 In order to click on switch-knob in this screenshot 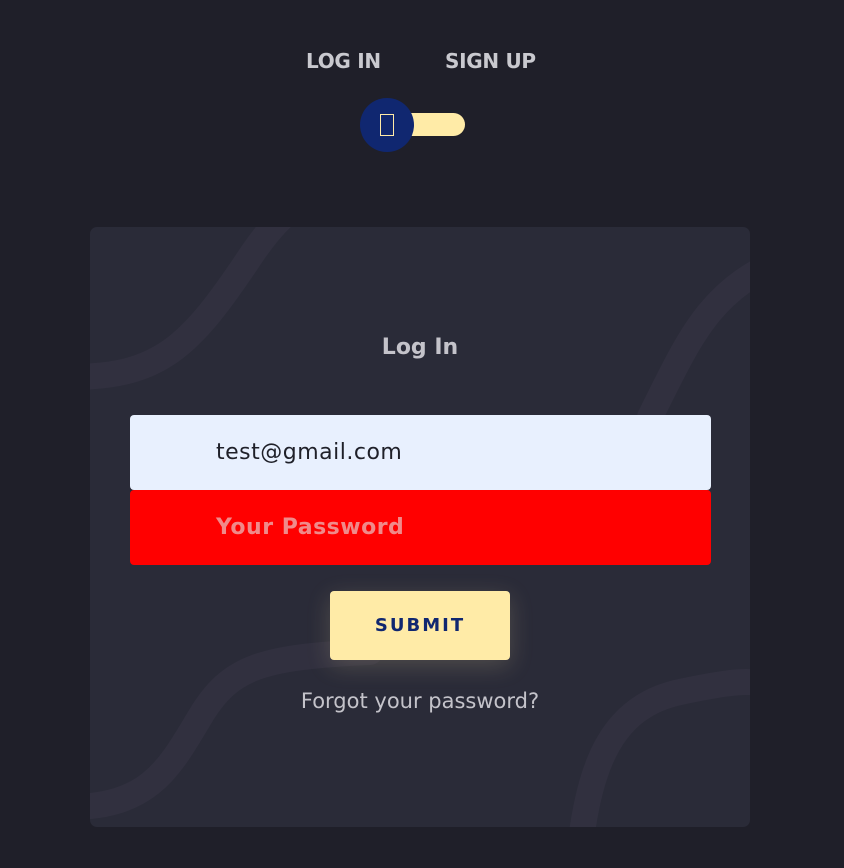, I will do `click(387, 125)`.